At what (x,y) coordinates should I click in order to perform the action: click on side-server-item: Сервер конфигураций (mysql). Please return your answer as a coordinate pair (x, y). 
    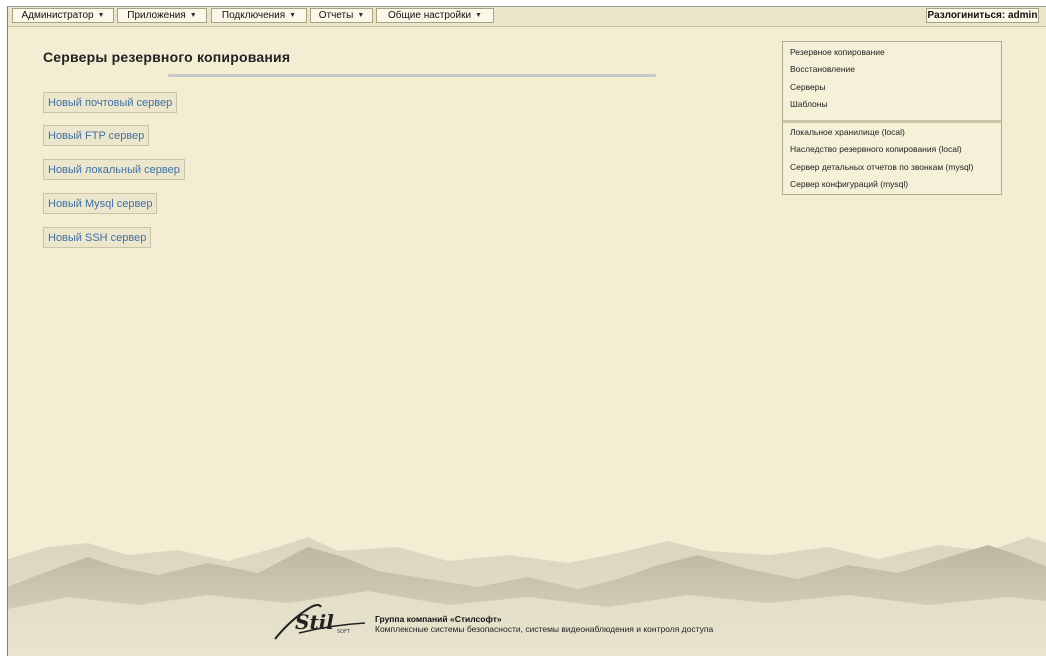
    Looking at the image, I should click on (849, 184).